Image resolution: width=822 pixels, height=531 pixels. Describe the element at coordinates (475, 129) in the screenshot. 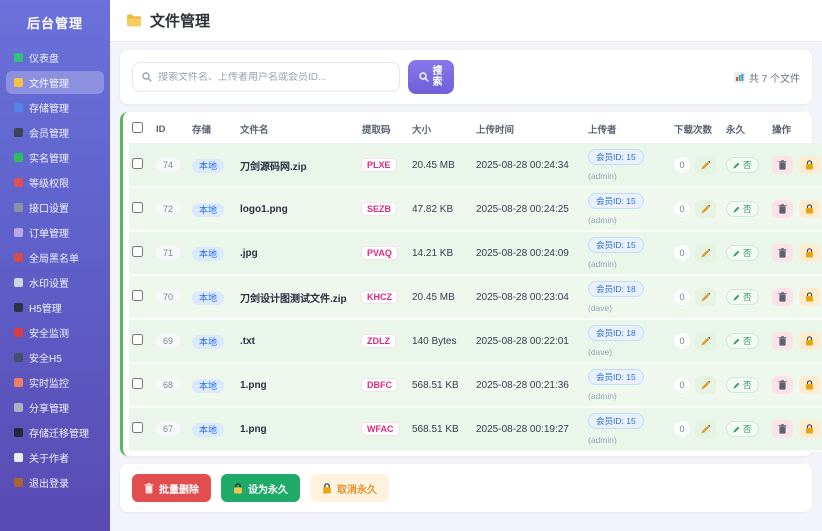

I see `table-header-row: ID 存储 文件名 提取码 大小 上传时间 上传者 下载次数 永久 操作` at that location.